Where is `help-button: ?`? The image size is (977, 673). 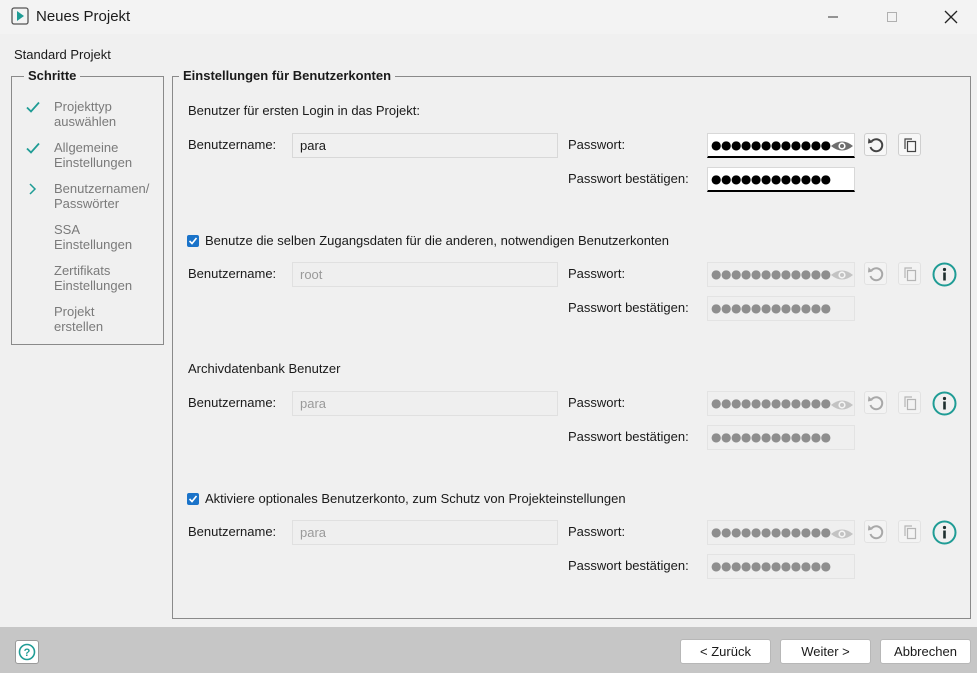 help-button: ? is located at coordinates (27, 652).